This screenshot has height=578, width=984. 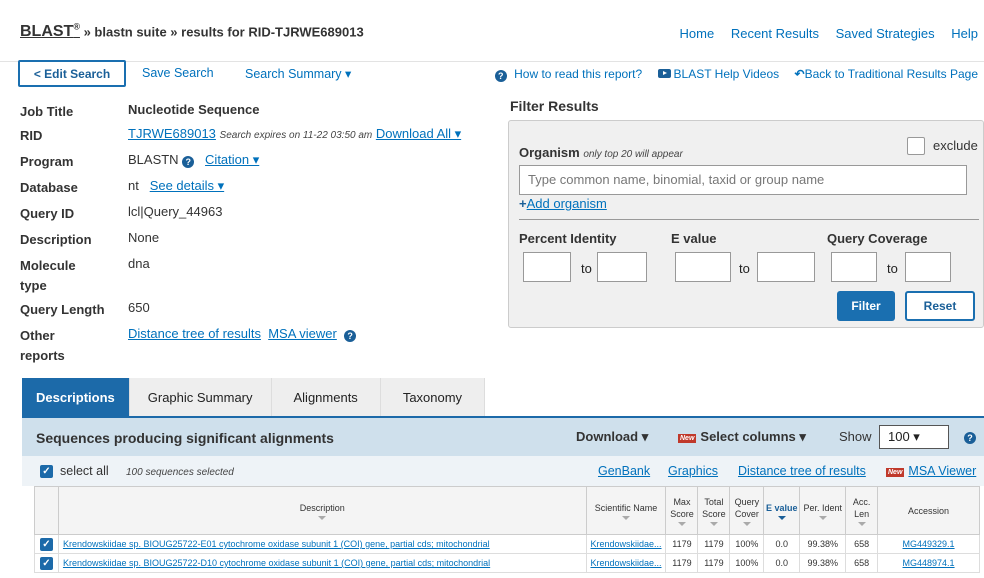 I want to click on program-help-icon: ?, so click(x=188, y=162).